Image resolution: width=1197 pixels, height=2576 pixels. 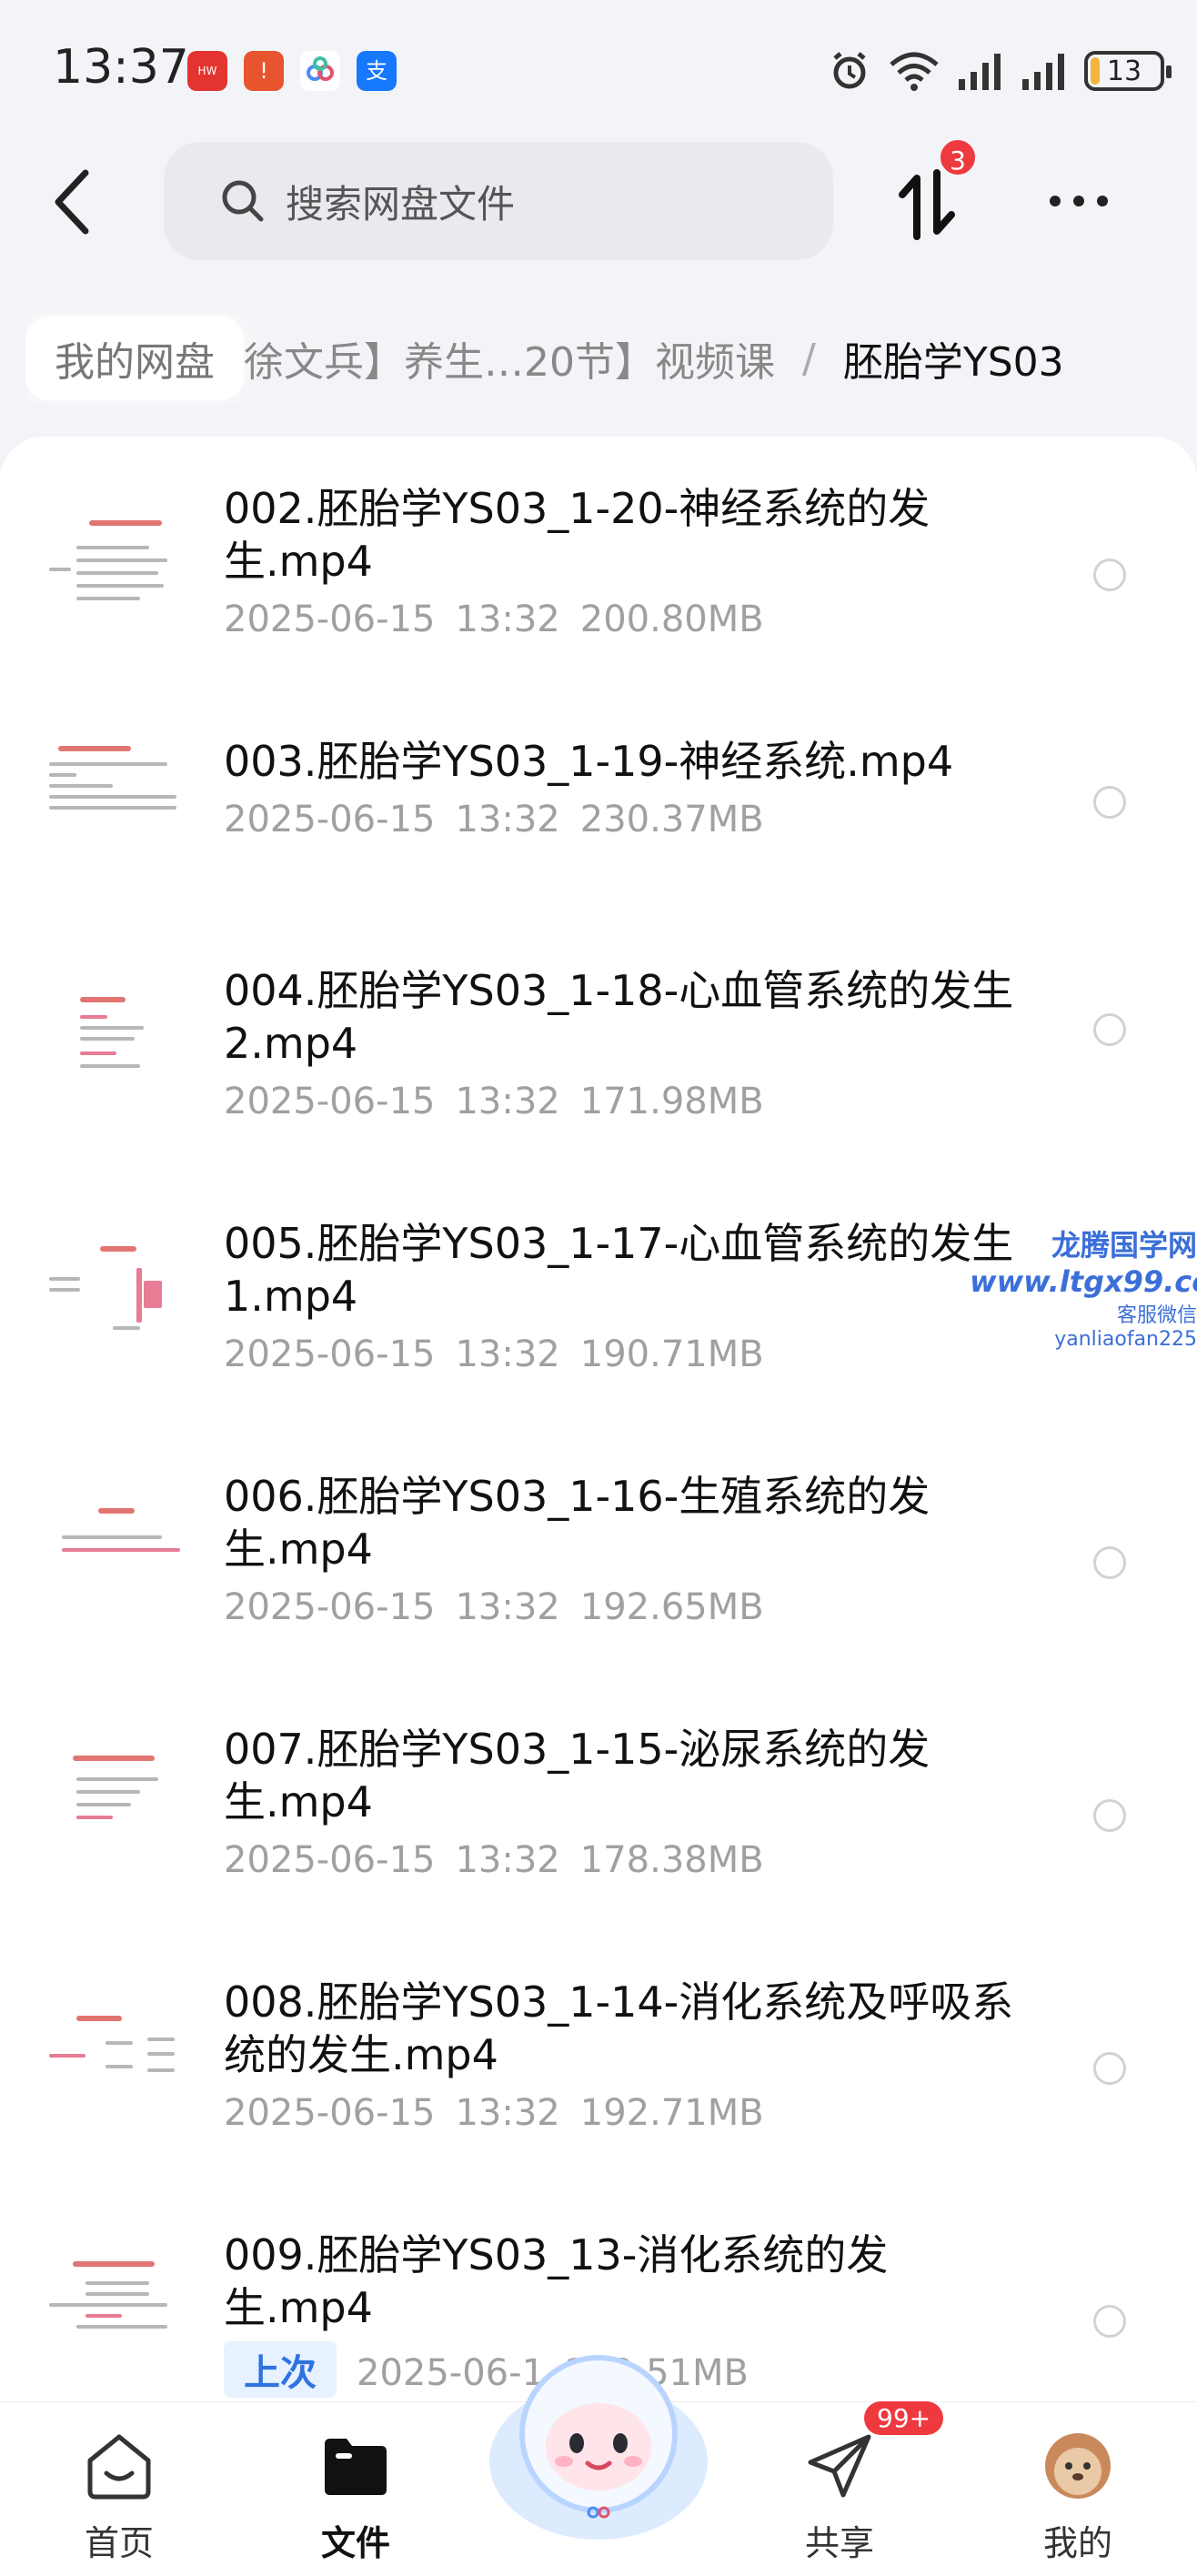 What do you see at coordinates (839, 2466) in the screenshot?
I see `send-icon` at bounding box center [839, 2466].